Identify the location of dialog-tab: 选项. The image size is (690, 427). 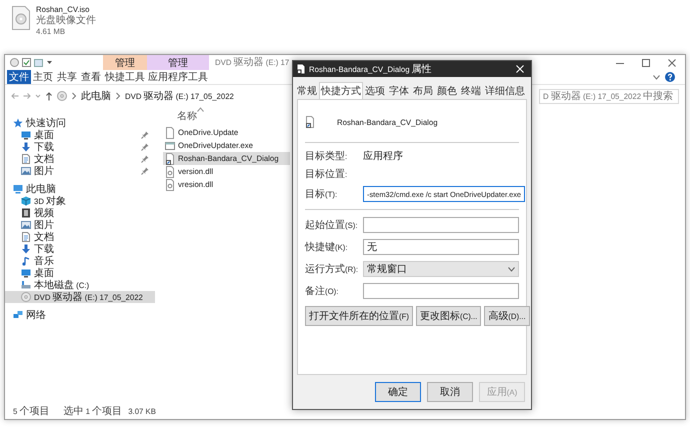
(375, 90).